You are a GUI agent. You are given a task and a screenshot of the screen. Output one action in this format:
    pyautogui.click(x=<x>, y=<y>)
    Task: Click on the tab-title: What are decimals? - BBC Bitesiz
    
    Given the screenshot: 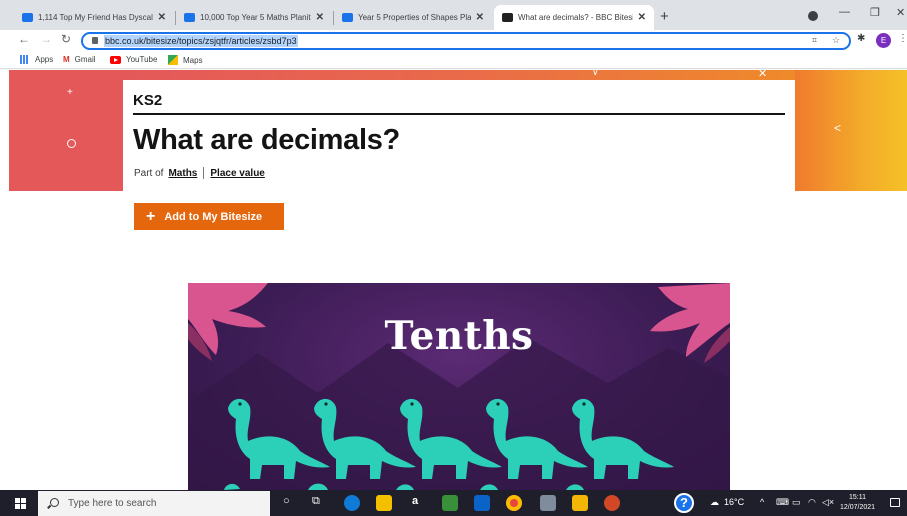 What is the action you would take?
    pyautogui.click(x=575, y=17)
    